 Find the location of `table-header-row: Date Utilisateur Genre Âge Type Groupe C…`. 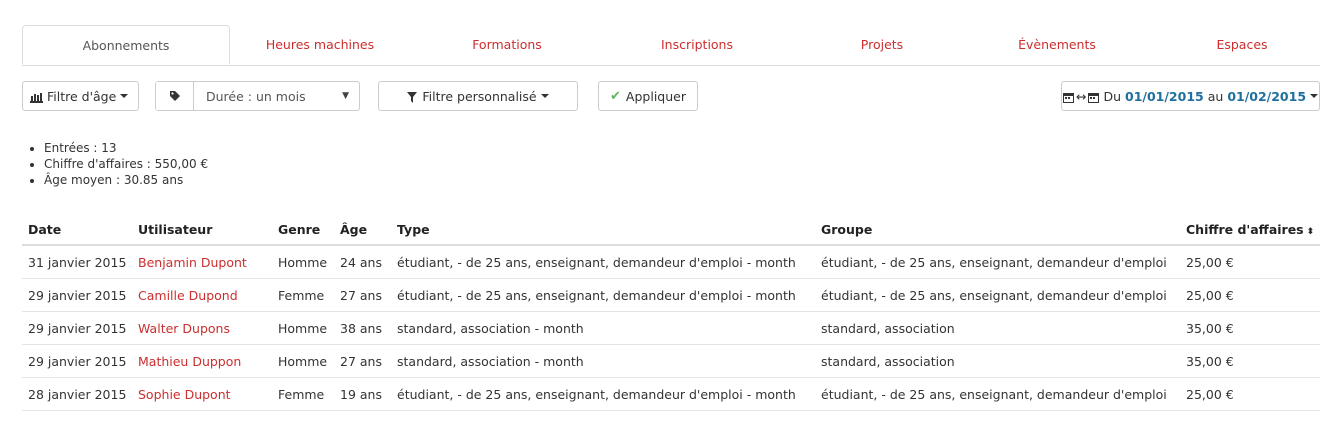

table-header-row: Date Utilisateur Genre Âge Type Groupe C… is located at coordinates (671, 230).